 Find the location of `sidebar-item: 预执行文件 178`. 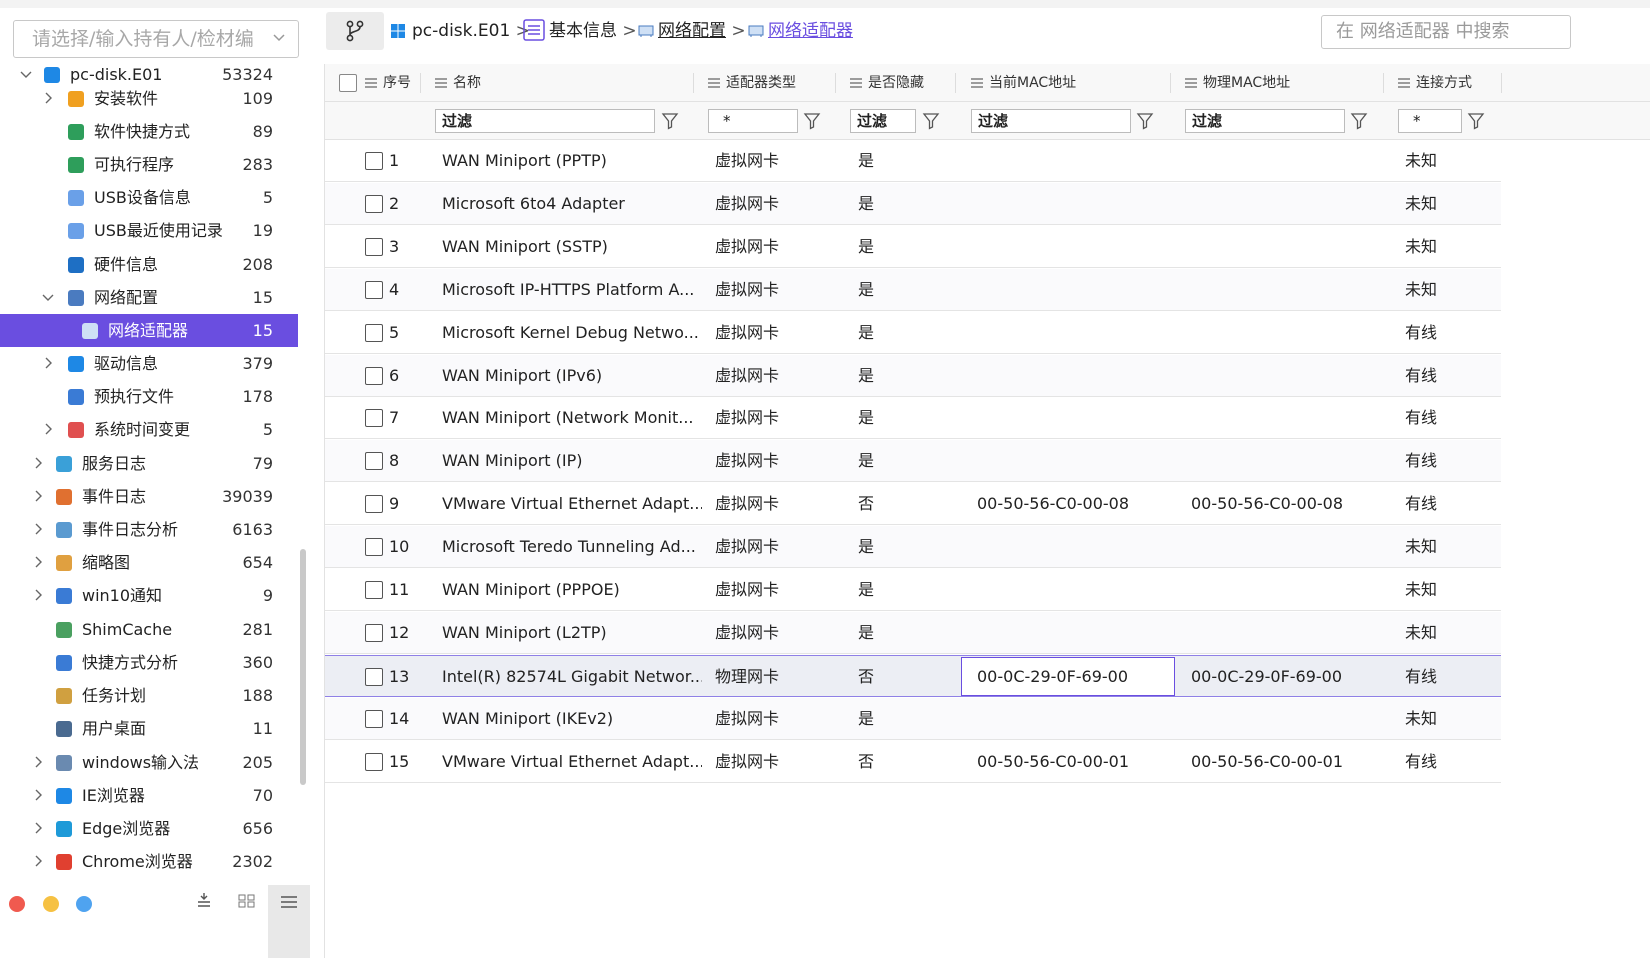

sidebar-item: 预执行文件 178 is located at coordinates (149, 396).